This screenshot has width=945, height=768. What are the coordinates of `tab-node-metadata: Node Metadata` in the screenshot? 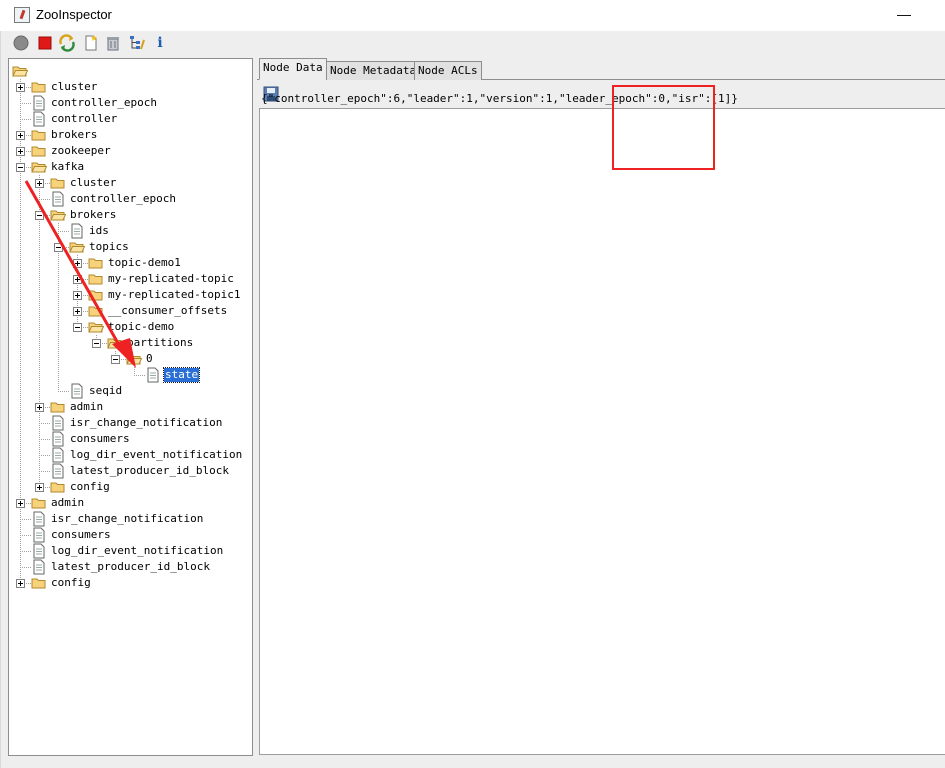 It's located at (373, 70).